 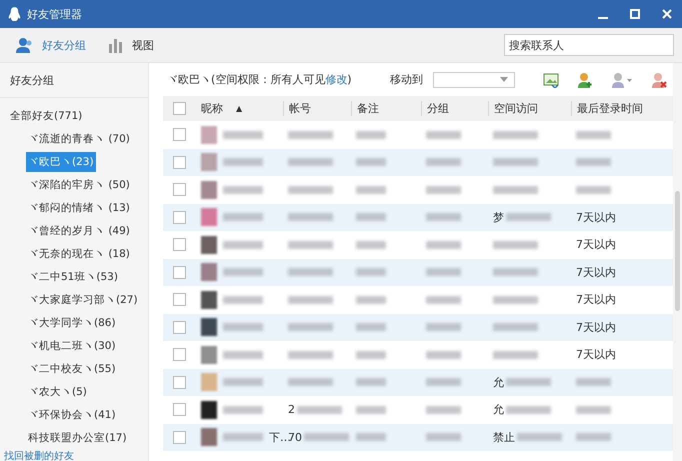 What do you see at coordinates (239, 108) in the screenshot?
I see `column-header: 昵称 ▲` at bounding box center [239, 108].